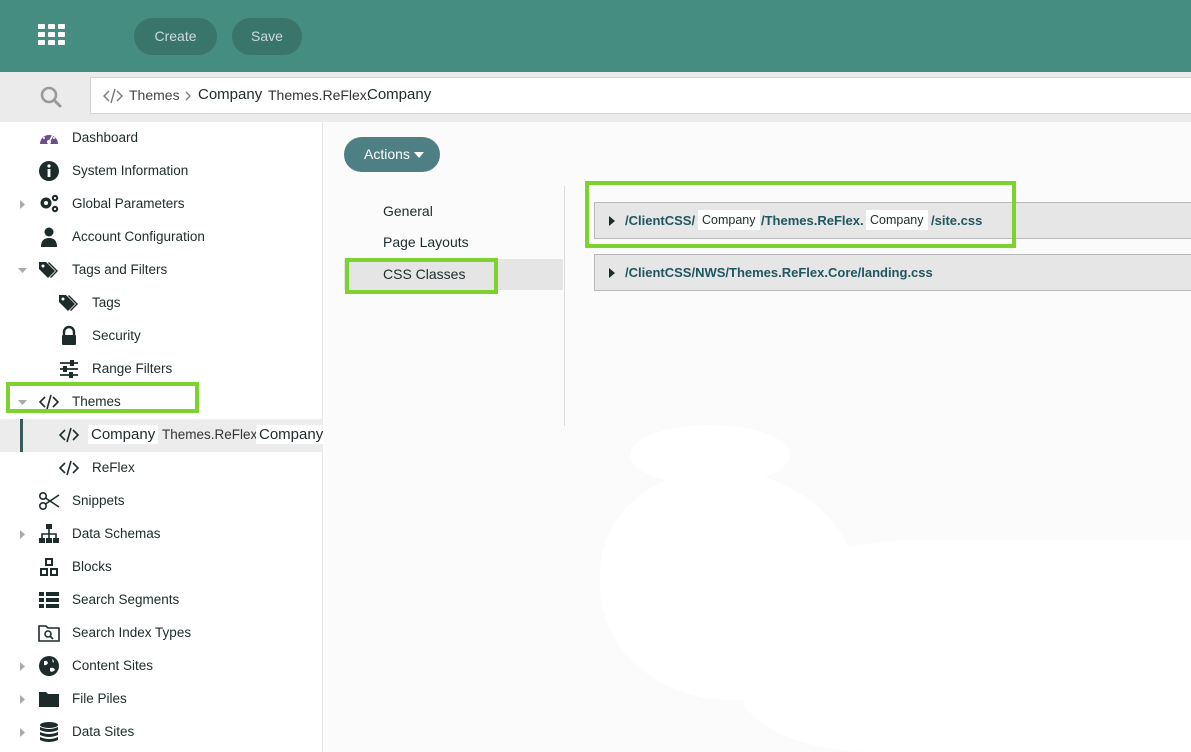 The height and width of the screenshot is (752, 1191). What do you see at coordinates (212, 434) in the screenshot?
I see `theme-name: Themes.ReFlex.` at bounding box center [212, 434].